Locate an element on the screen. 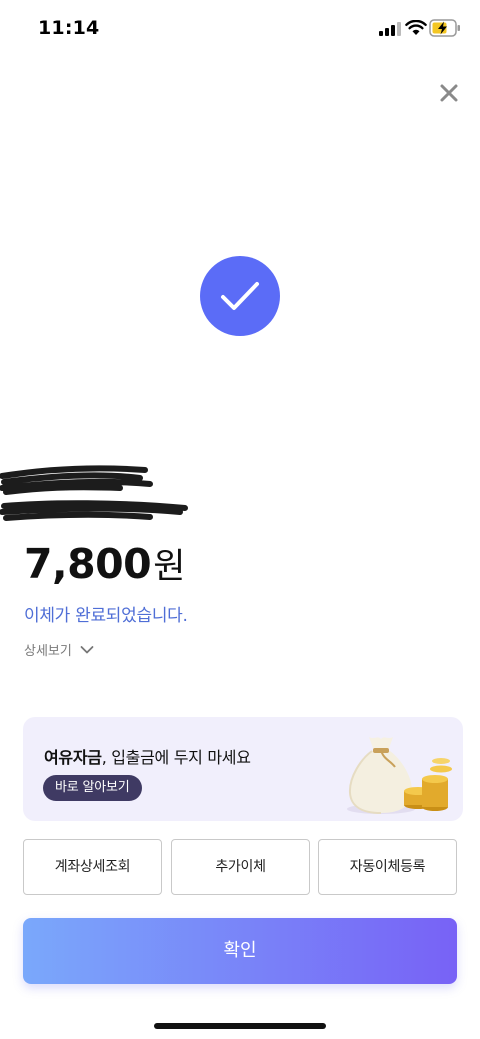  close-button is located at coordinates (449, 93).